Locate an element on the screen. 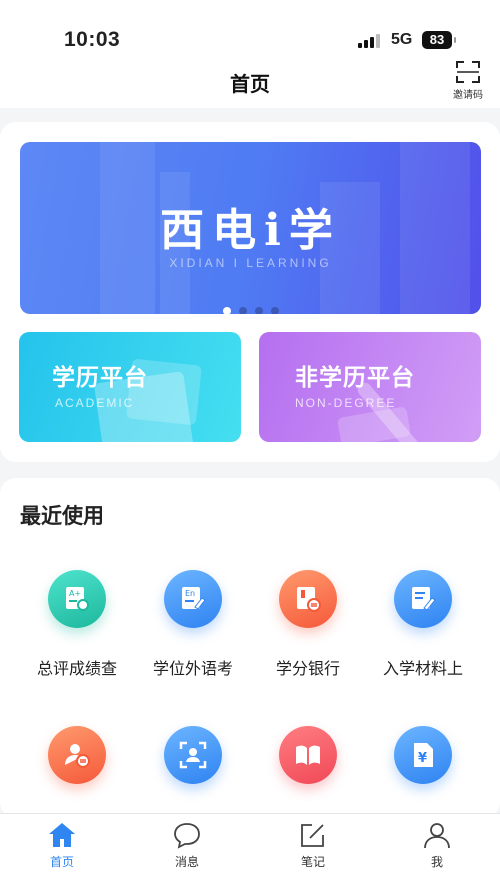 Image resolution: width=500 pixels, height=888 pixels. tab-me: 我 is located at coordinates (437, 845).